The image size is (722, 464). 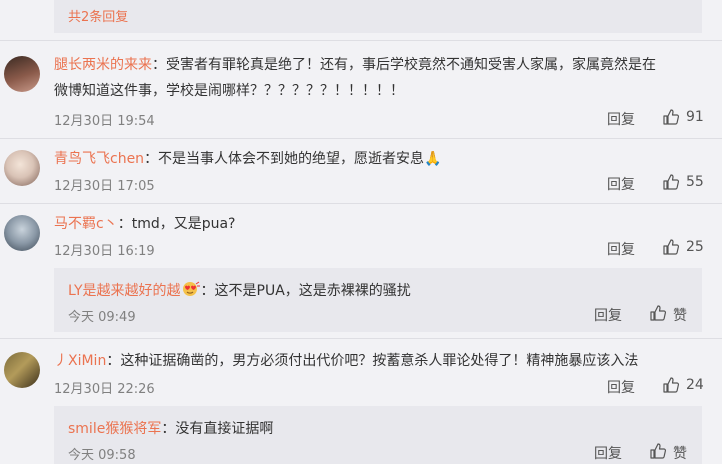 I want to click on sub-reply-text: LY是越来越好的越 ：这不是PUA，这是赤裸裸的骚扰, so click(x=239, y=290).